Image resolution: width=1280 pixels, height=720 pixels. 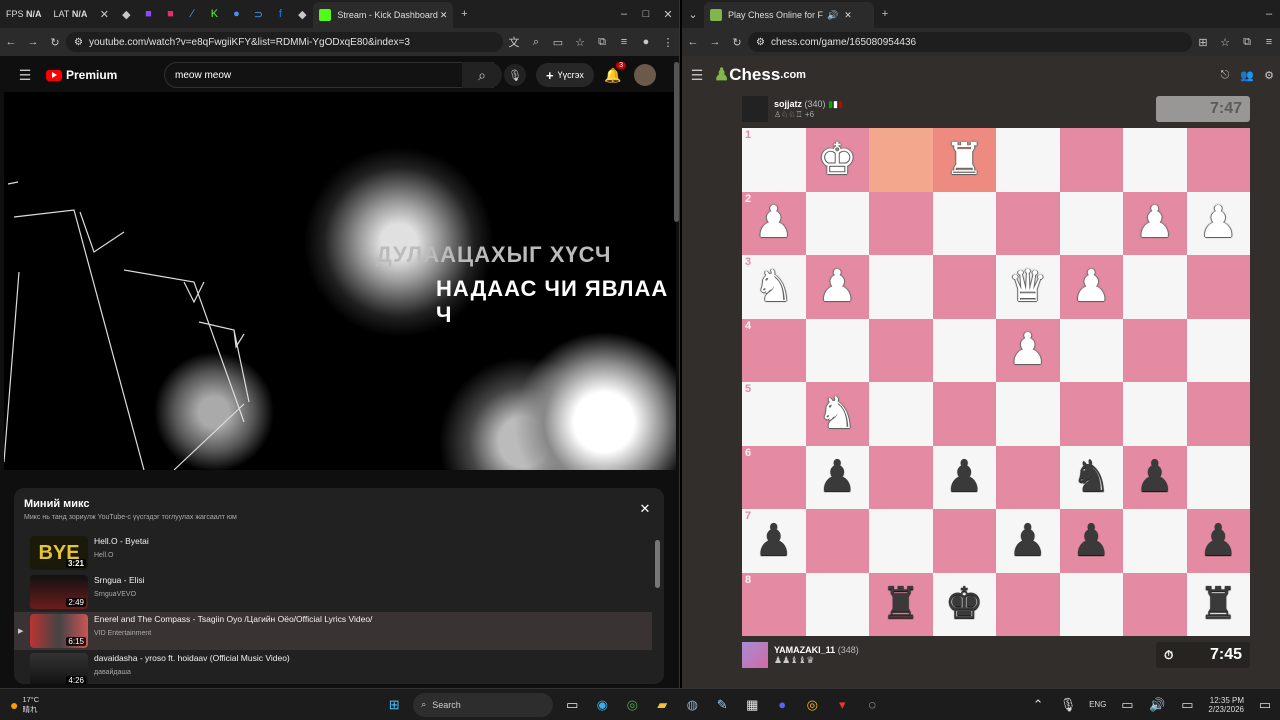 I want to click on tray-overflow-icon: ⌃, so click(x=1038, y=705).